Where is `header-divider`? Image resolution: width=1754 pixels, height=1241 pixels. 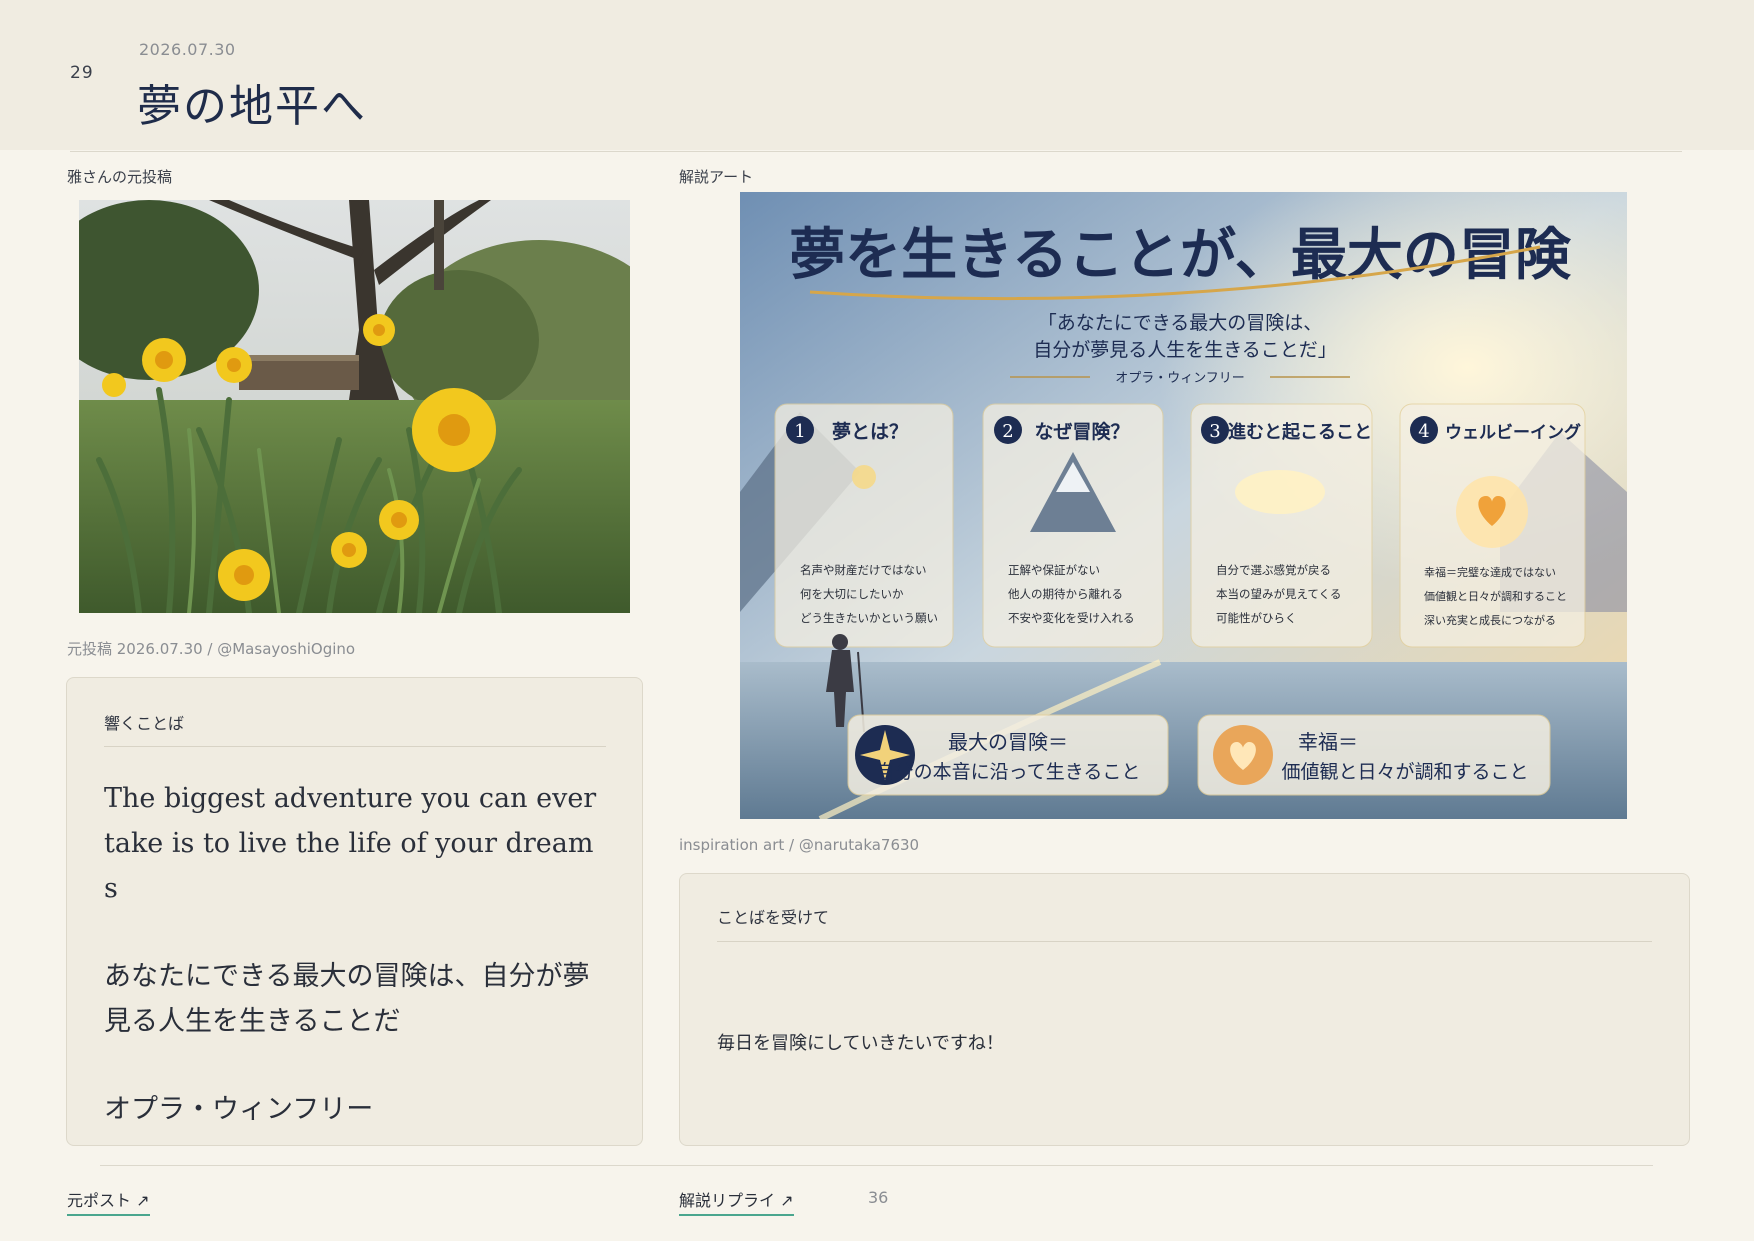
header-divider is located at coordinates (876, 151).